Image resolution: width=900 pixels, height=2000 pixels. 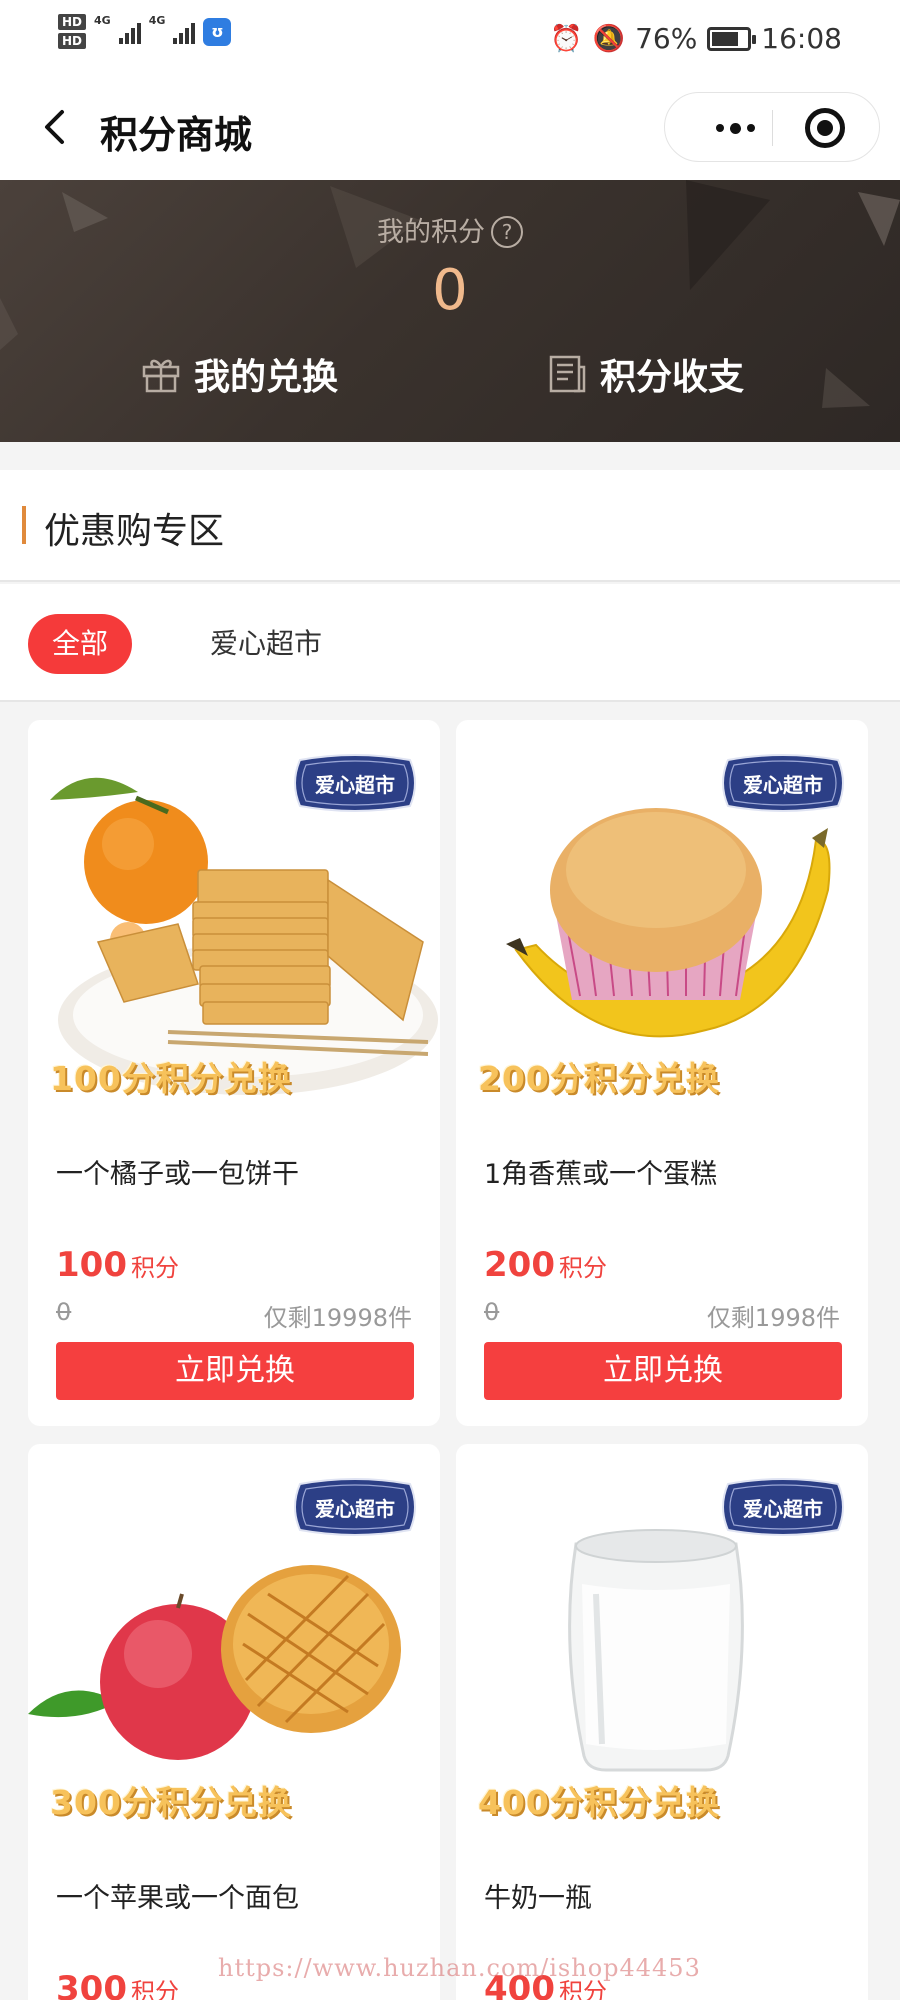 What do you see at coordinates (801, 38) in the screenshot?
I see `clock: 16:08` at bounding box center [801, 38].